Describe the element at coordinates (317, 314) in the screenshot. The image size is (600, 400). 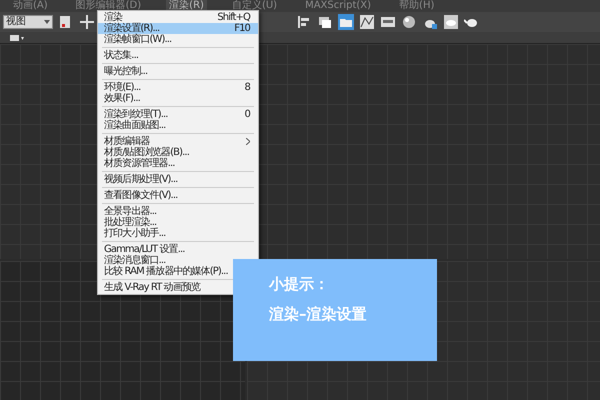
I see `tip-text: 渲染–渲染设置` at that location.